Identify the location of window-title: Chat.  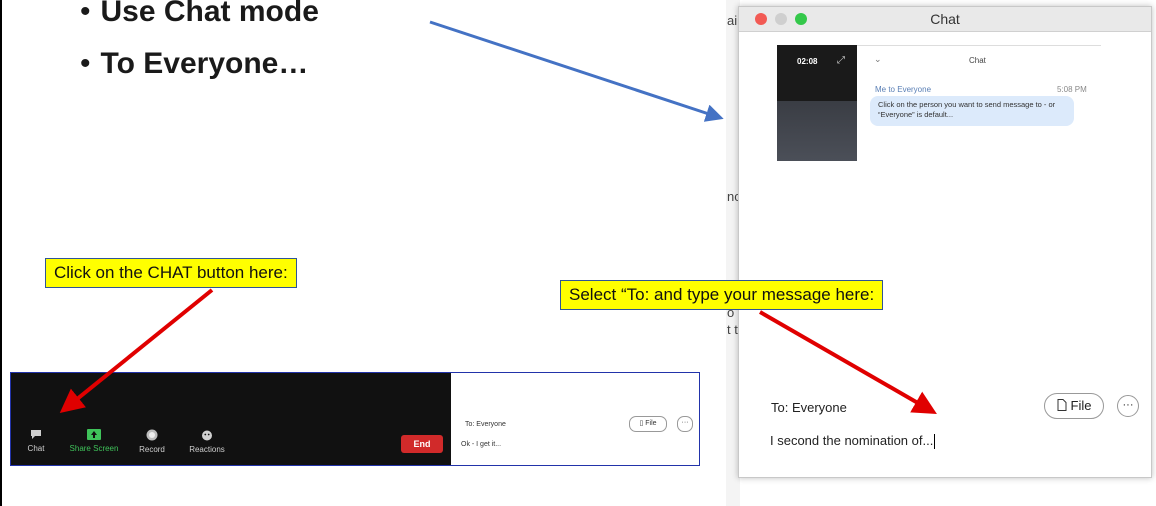
(945, 19).